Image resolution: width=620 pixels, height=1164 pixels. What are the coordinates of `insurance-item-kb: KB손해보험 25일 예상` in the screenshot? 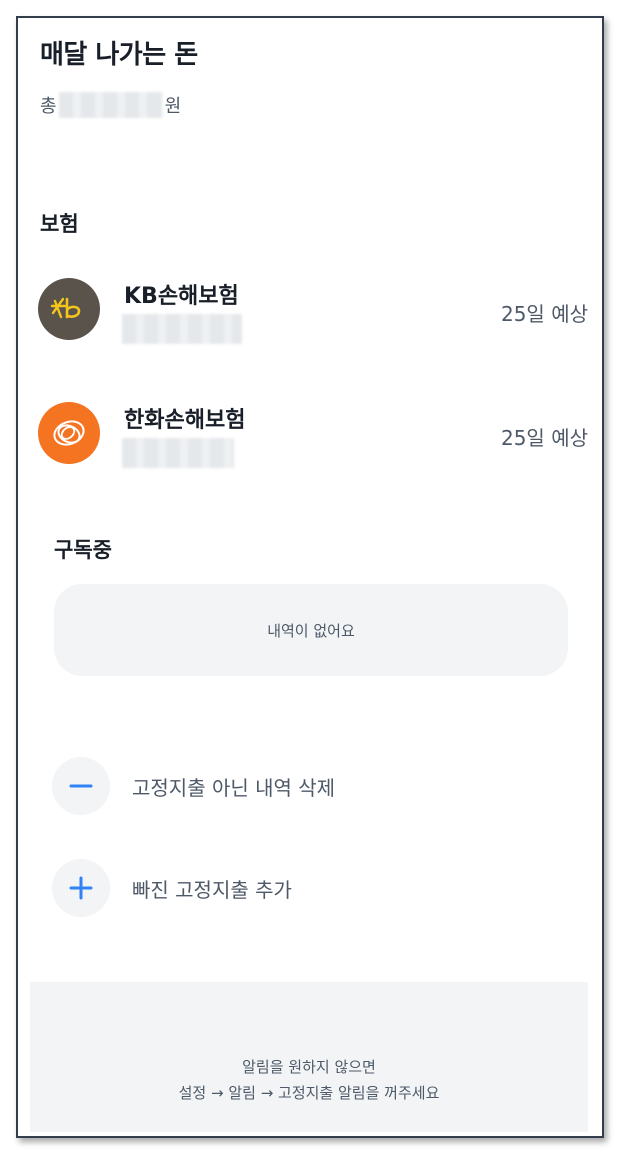 It's located at (313, 311).